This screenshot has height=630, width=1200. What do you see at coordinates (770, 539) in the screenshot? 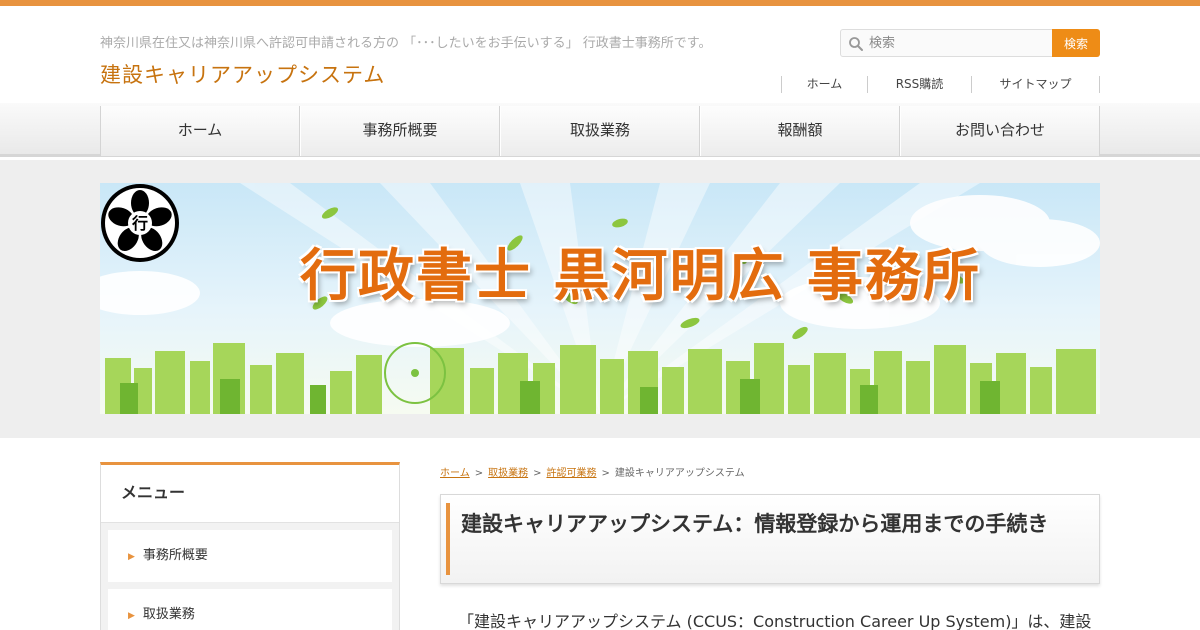
I see `post-title-box: 建設キャリアアップシステム：情報登録から運用までの手続き` at bounding box center [770, 539].